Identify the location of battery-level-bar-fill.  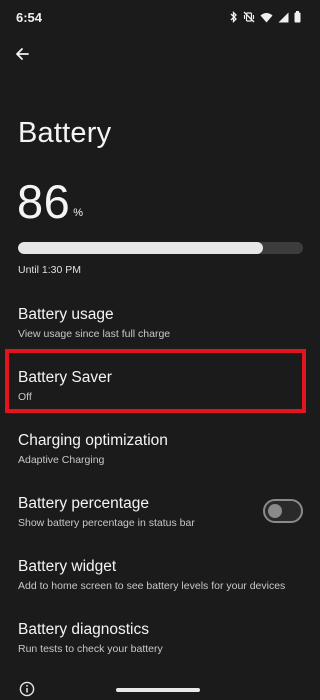
(141, 248).